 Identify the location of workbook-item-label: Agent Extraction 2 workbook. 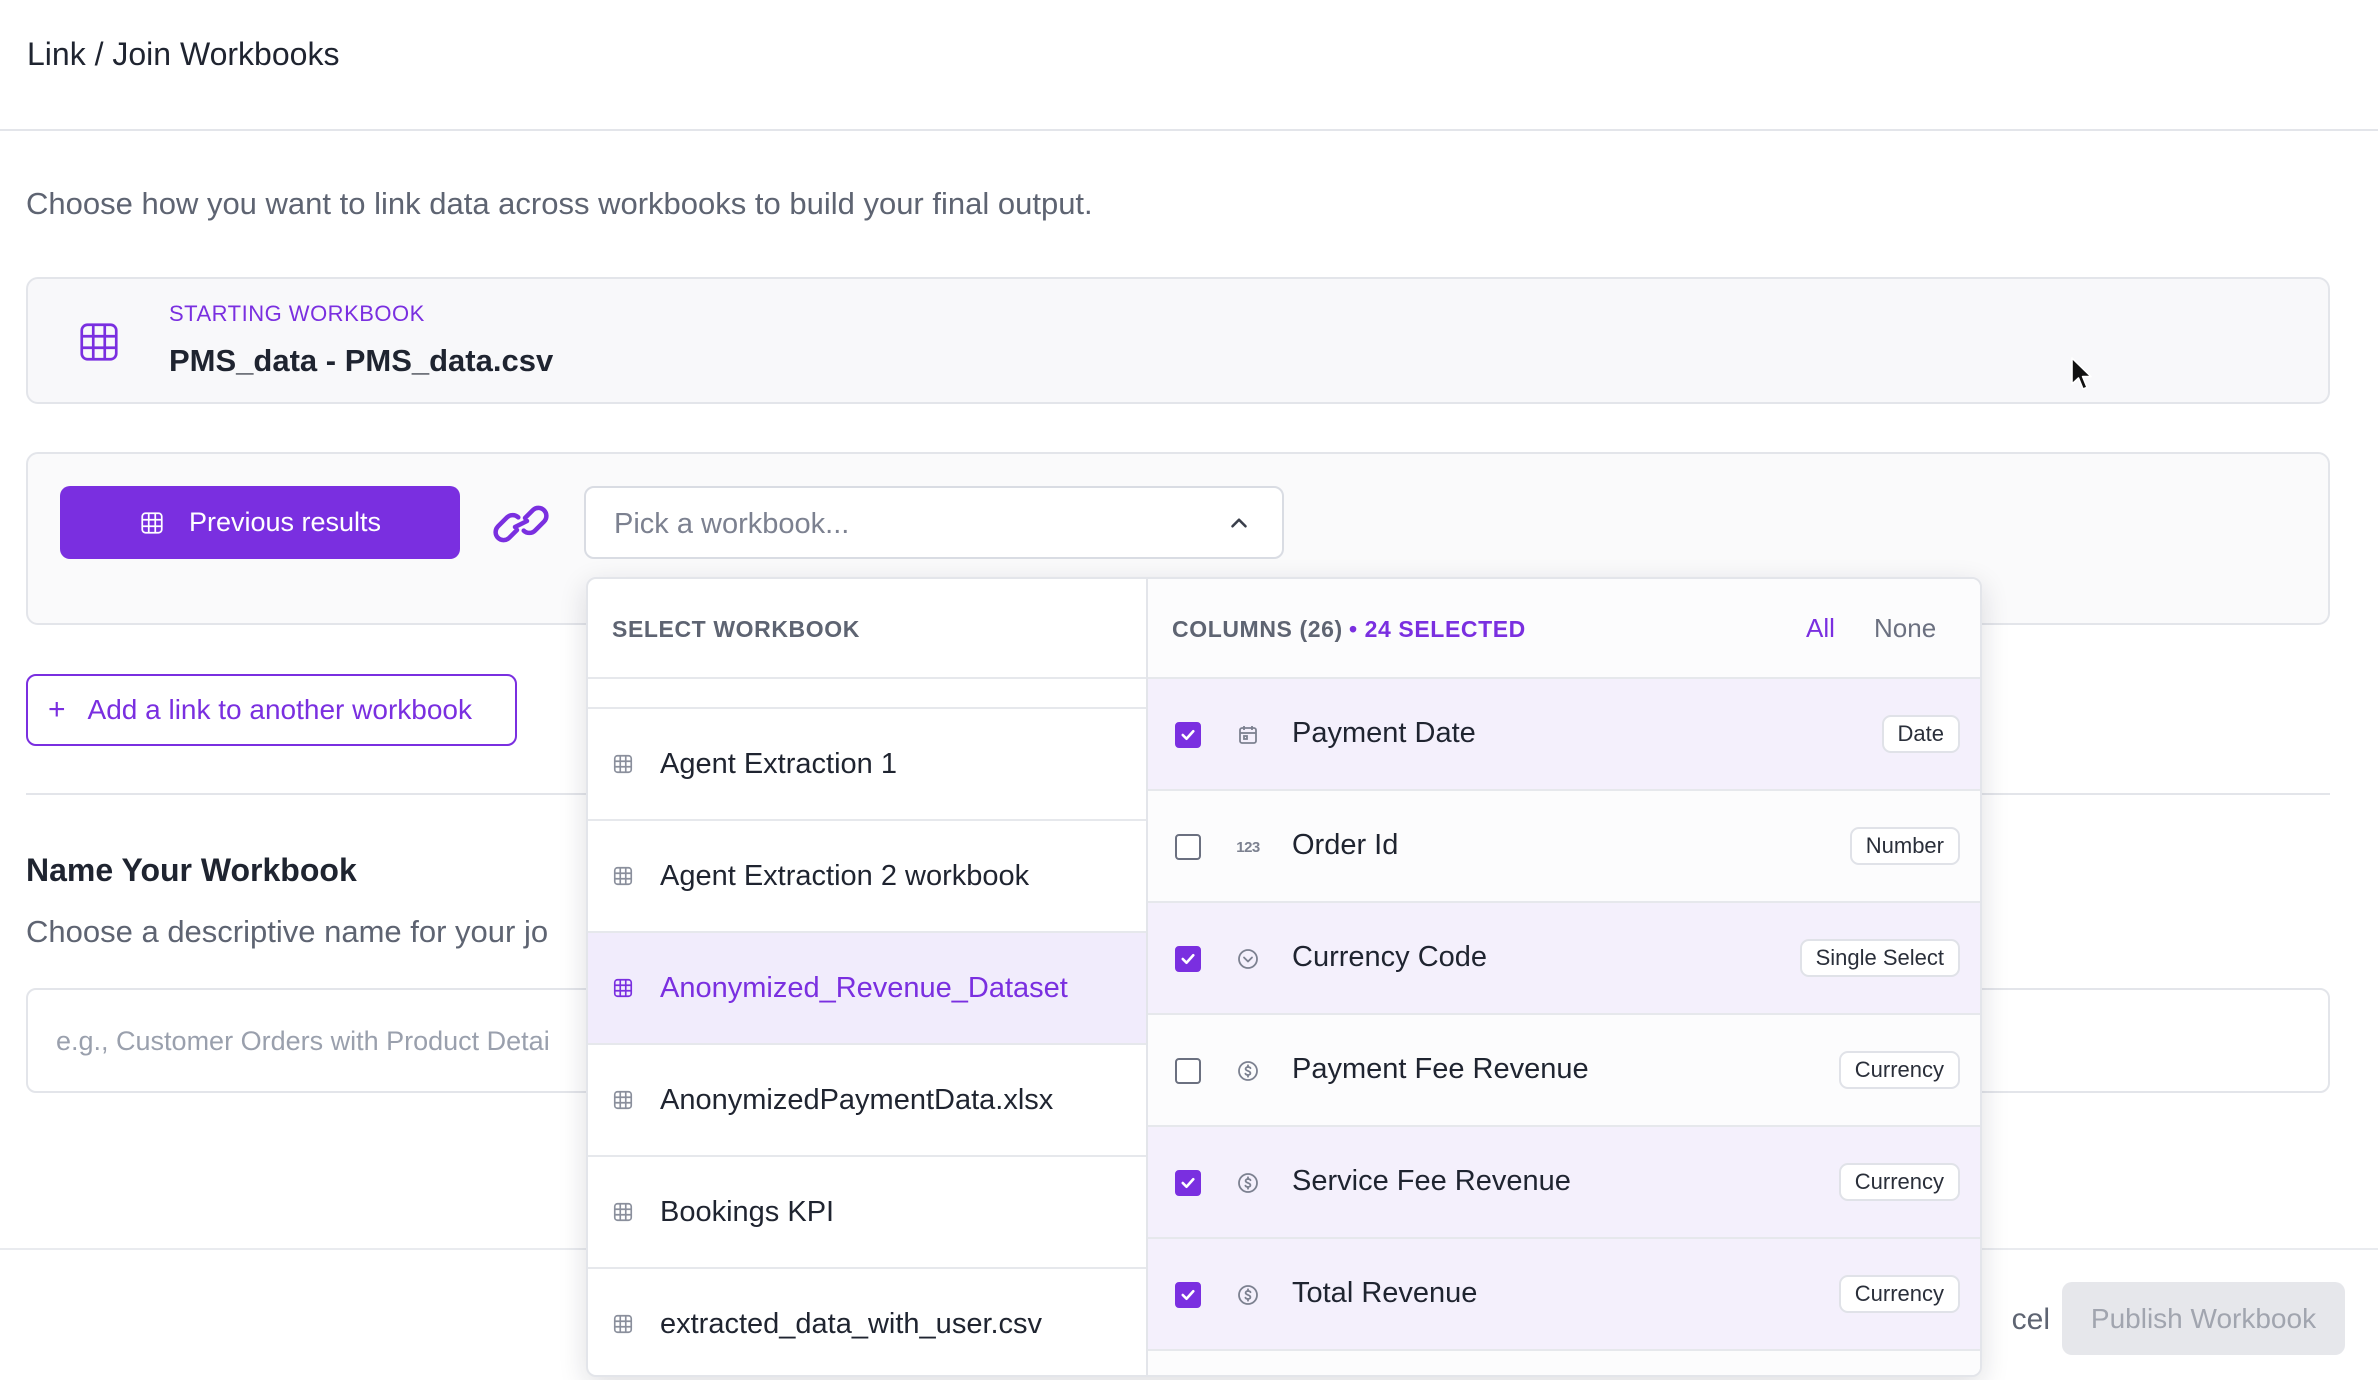
(845, 875).